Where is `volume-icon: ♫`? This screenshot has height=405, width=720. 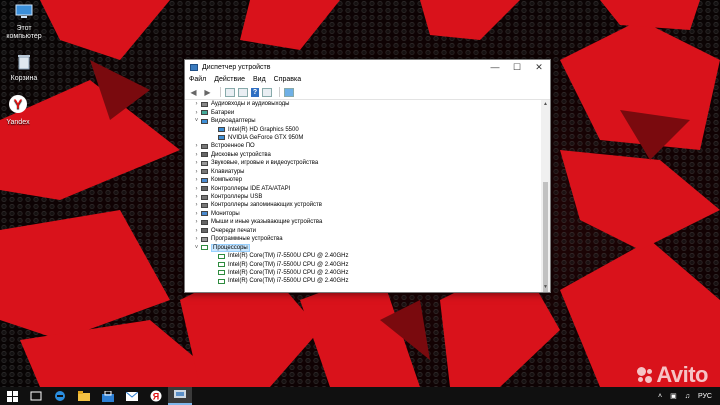
volume-icon: ♫ is located at coordinates (687, 396).